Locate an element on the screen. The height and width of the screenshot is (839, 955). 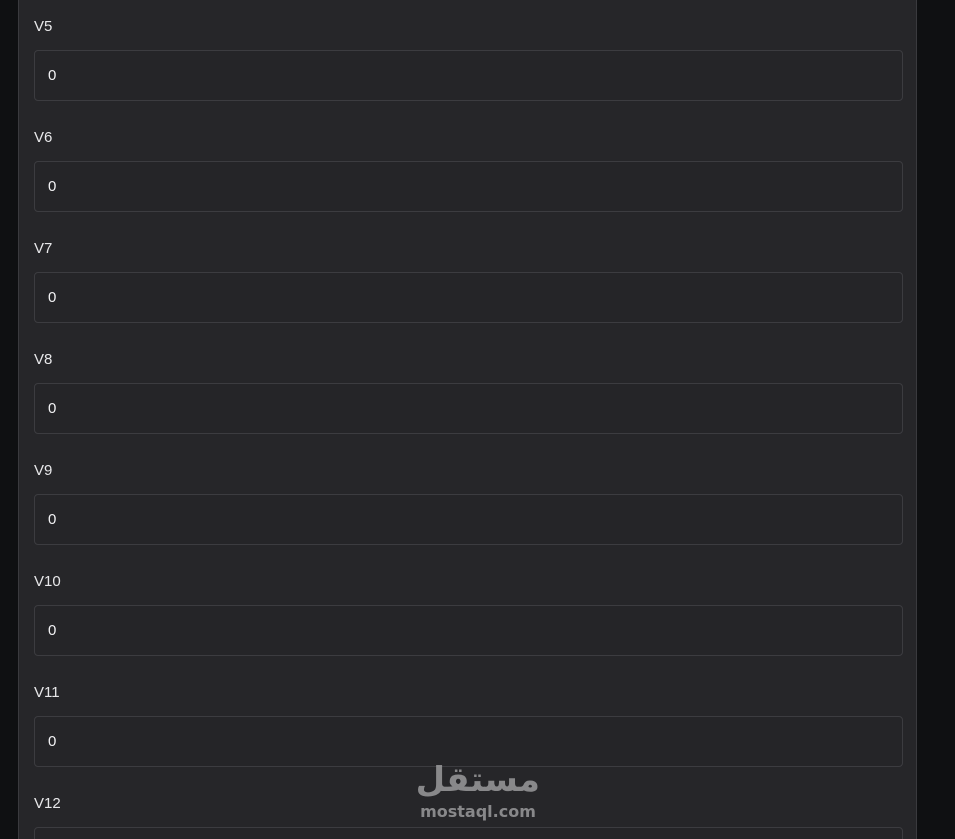
field-label: V5 is located at coordinates (43, 26).